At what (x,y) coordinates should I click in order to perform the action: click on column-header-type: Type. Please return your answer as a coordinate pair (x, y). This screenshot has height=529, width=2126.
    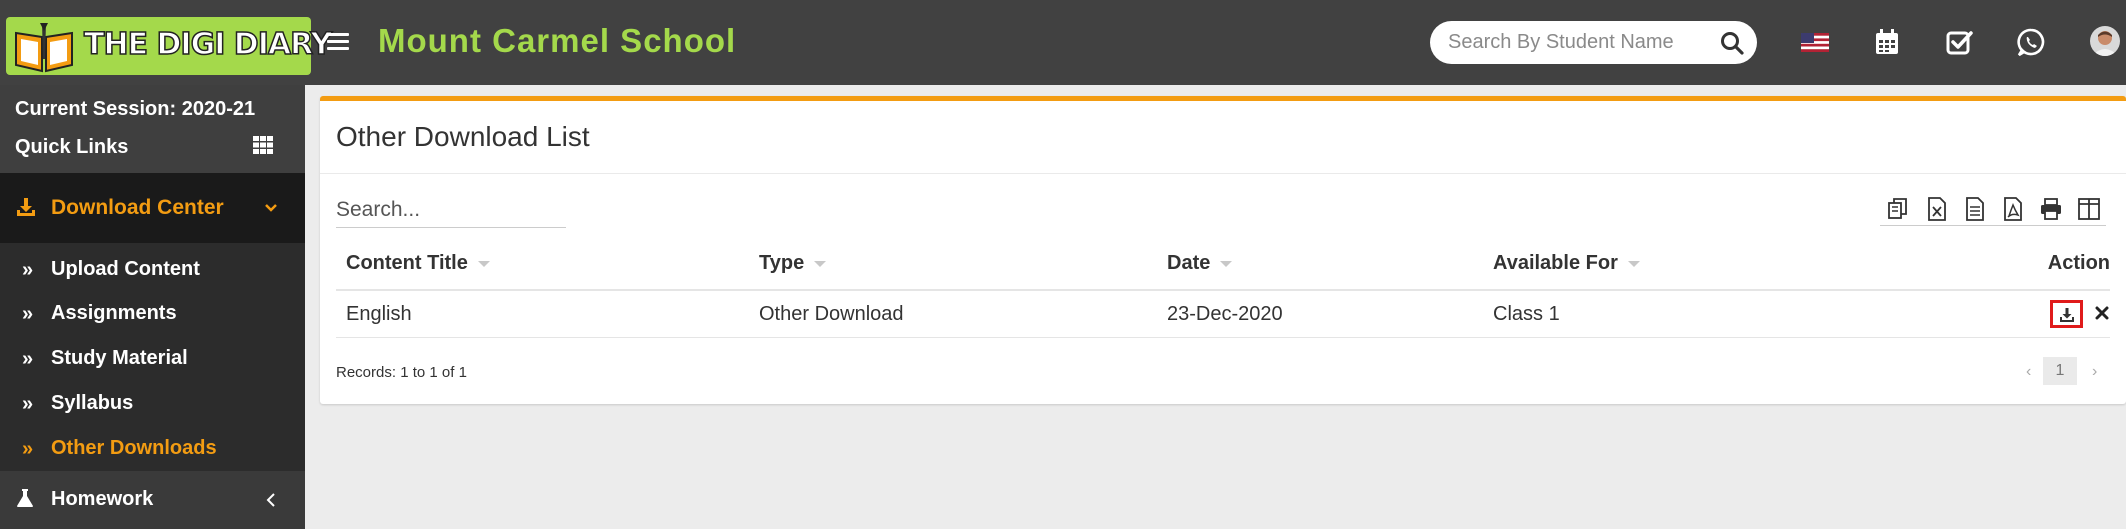
    Looking at the image, I should click on (793, 263).